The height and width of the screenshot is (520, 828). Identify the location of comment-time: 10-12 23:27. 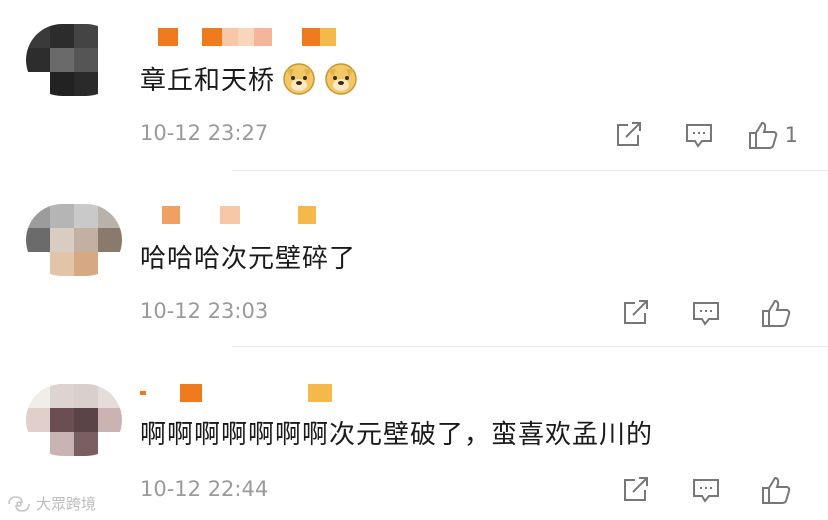
(204, 133).